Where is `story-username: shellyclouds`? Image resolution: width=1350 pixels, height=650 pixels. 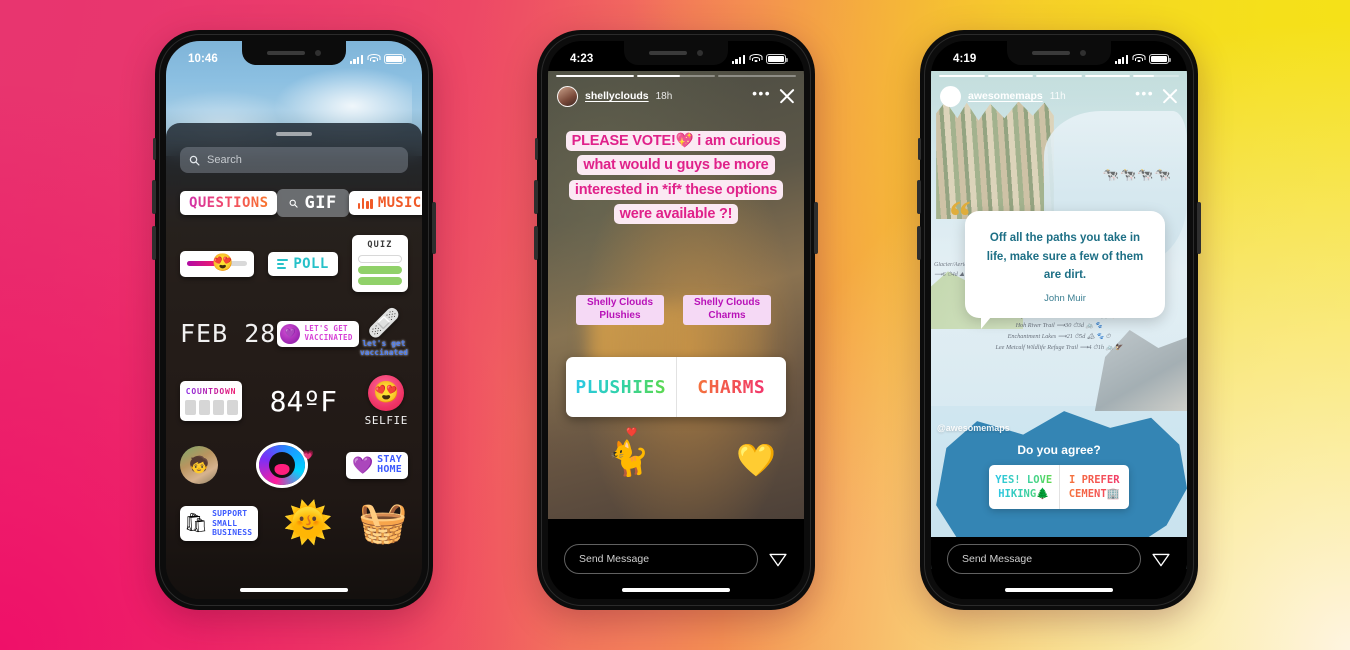
story-username: shellyclouds is located at coordinates (617, 96).